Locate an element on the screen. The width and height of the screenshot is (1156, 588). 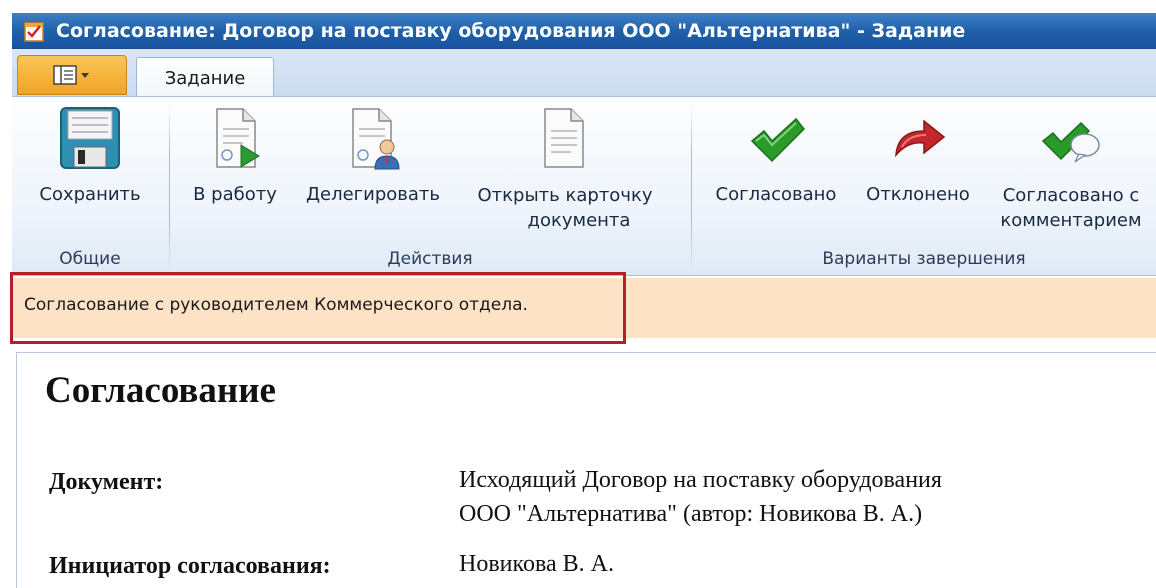
rejected-label: Отклонено is located at coordinates (918, 194).